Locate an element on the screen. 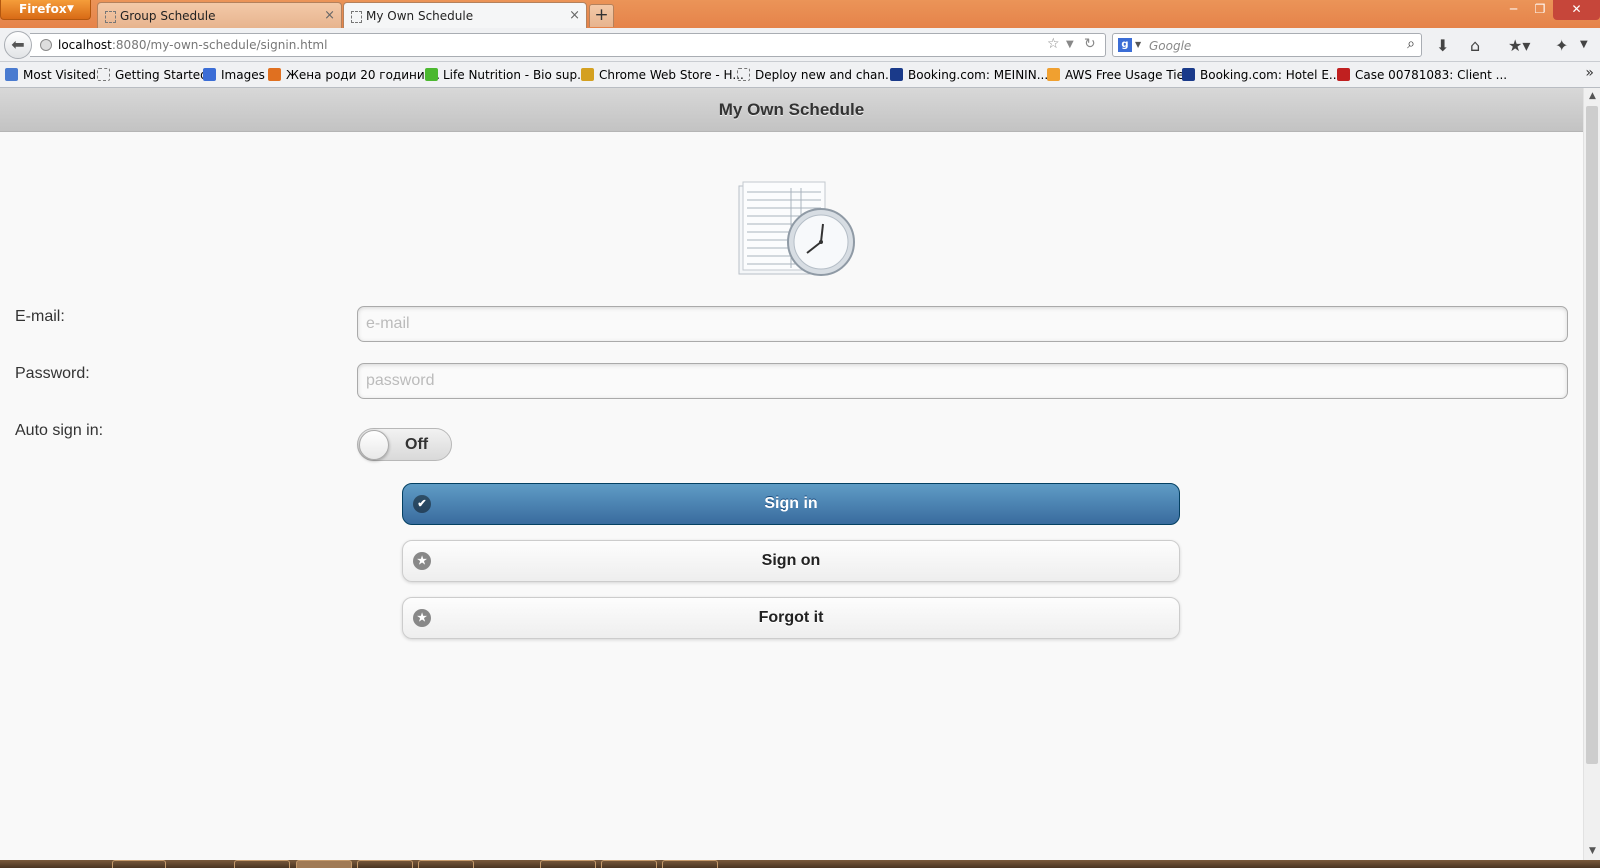  url-host: localhost is located at coordinates (85, 45).